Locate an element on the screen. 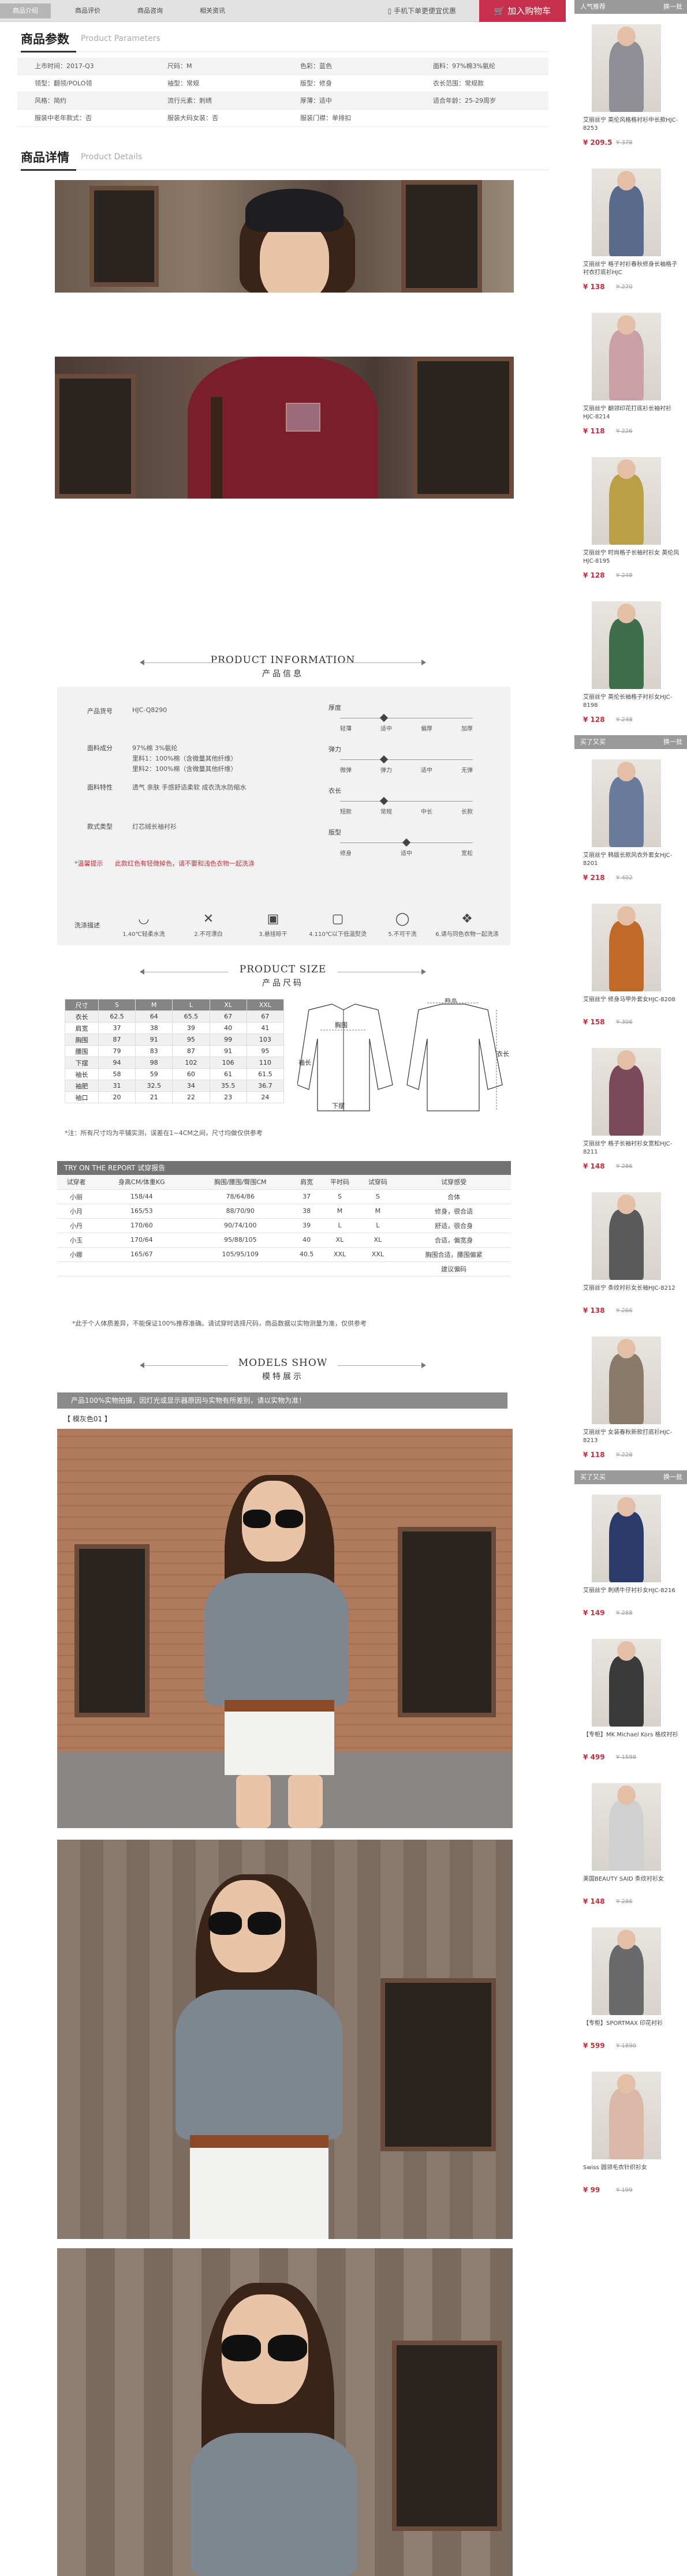  sidebar-product-name: 艾丽丝宁 刺绣牛仔衬衫女HJC-8216 is located at coordinates (632, 1591).